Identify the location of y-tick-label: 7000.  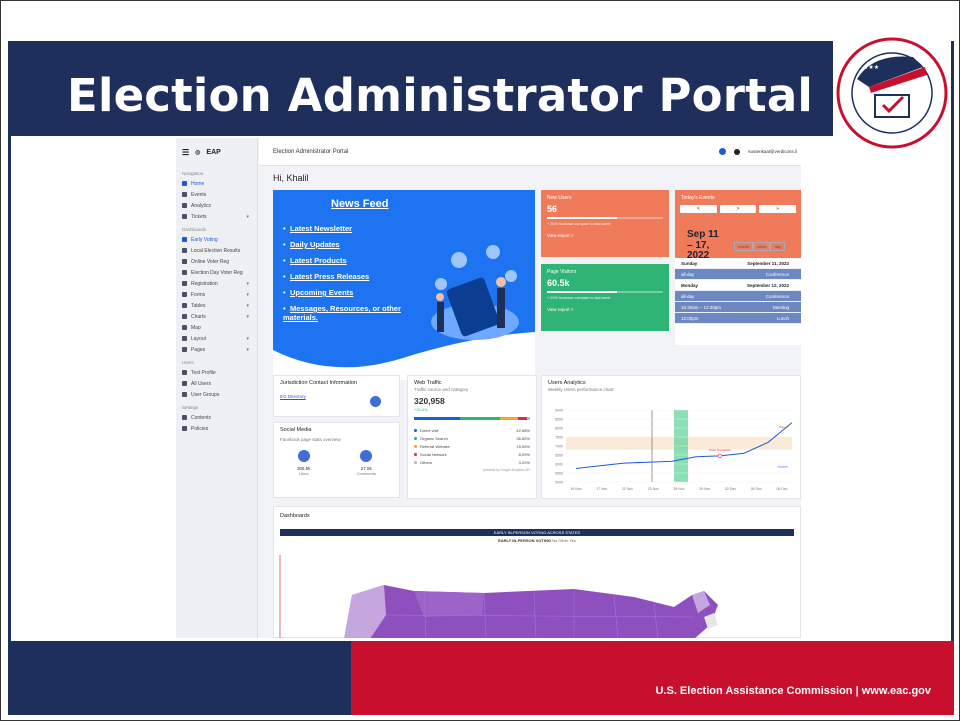
(559, 447).